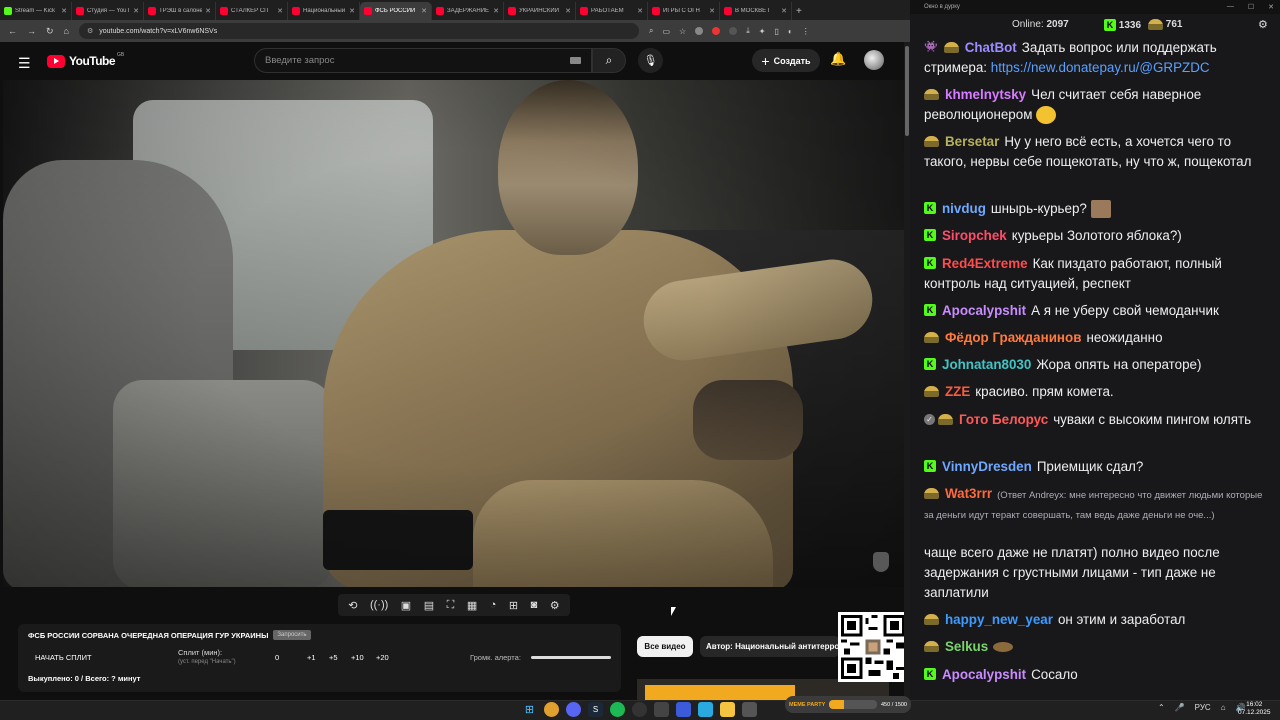 The height and width of the screenshot is (720, 1280). What do you see at coordinates (1161, 707) in the screenshot?
I see `tray-chevron-icon: ⌃` at bounding box center [1161, 707].